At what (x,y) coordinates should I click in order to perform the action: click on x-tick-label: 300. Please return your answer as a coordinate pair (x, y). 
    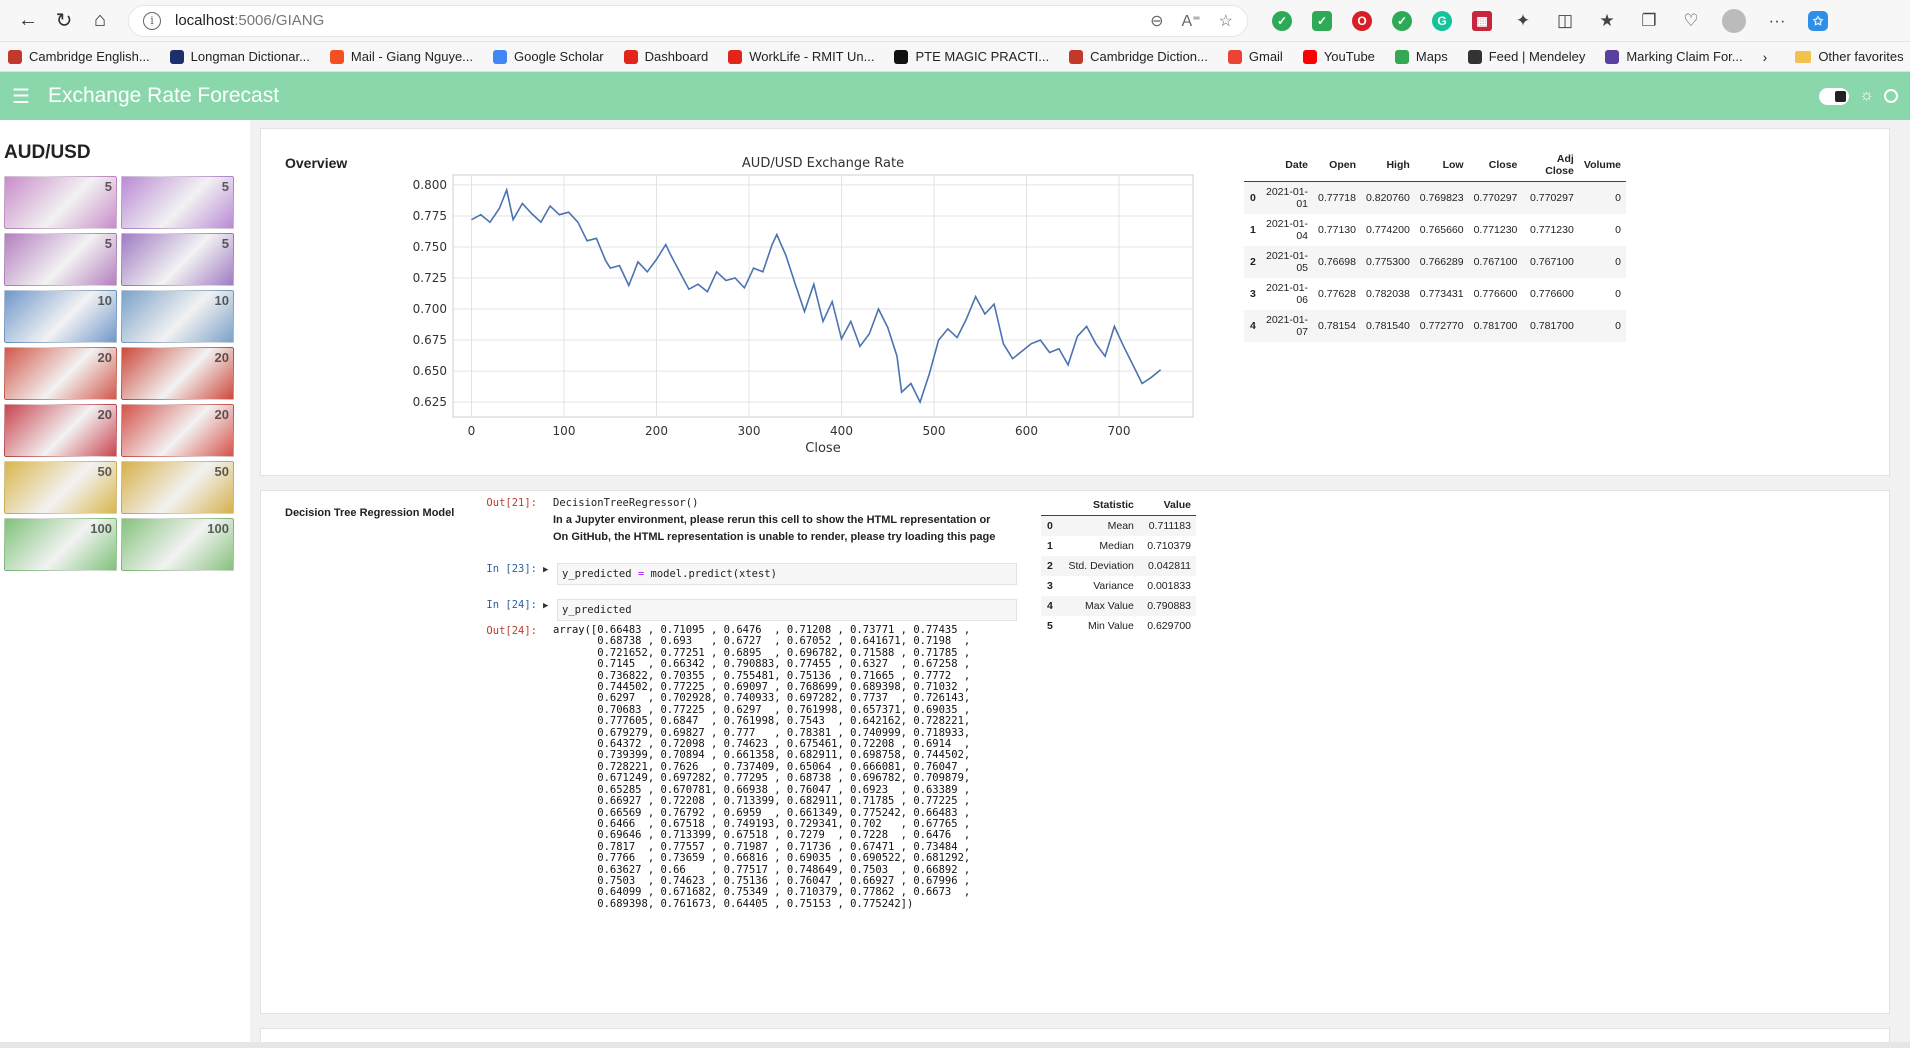
    Looking at the image, I should click on (749, 431).